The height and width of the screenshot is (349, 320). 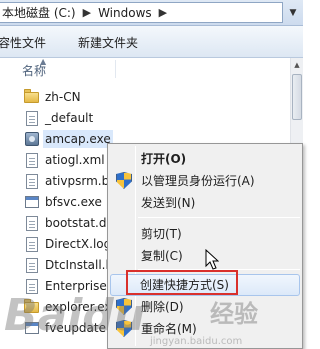 I want to click on include-in-library-button: 容性文件, so click(x=23, y=42).